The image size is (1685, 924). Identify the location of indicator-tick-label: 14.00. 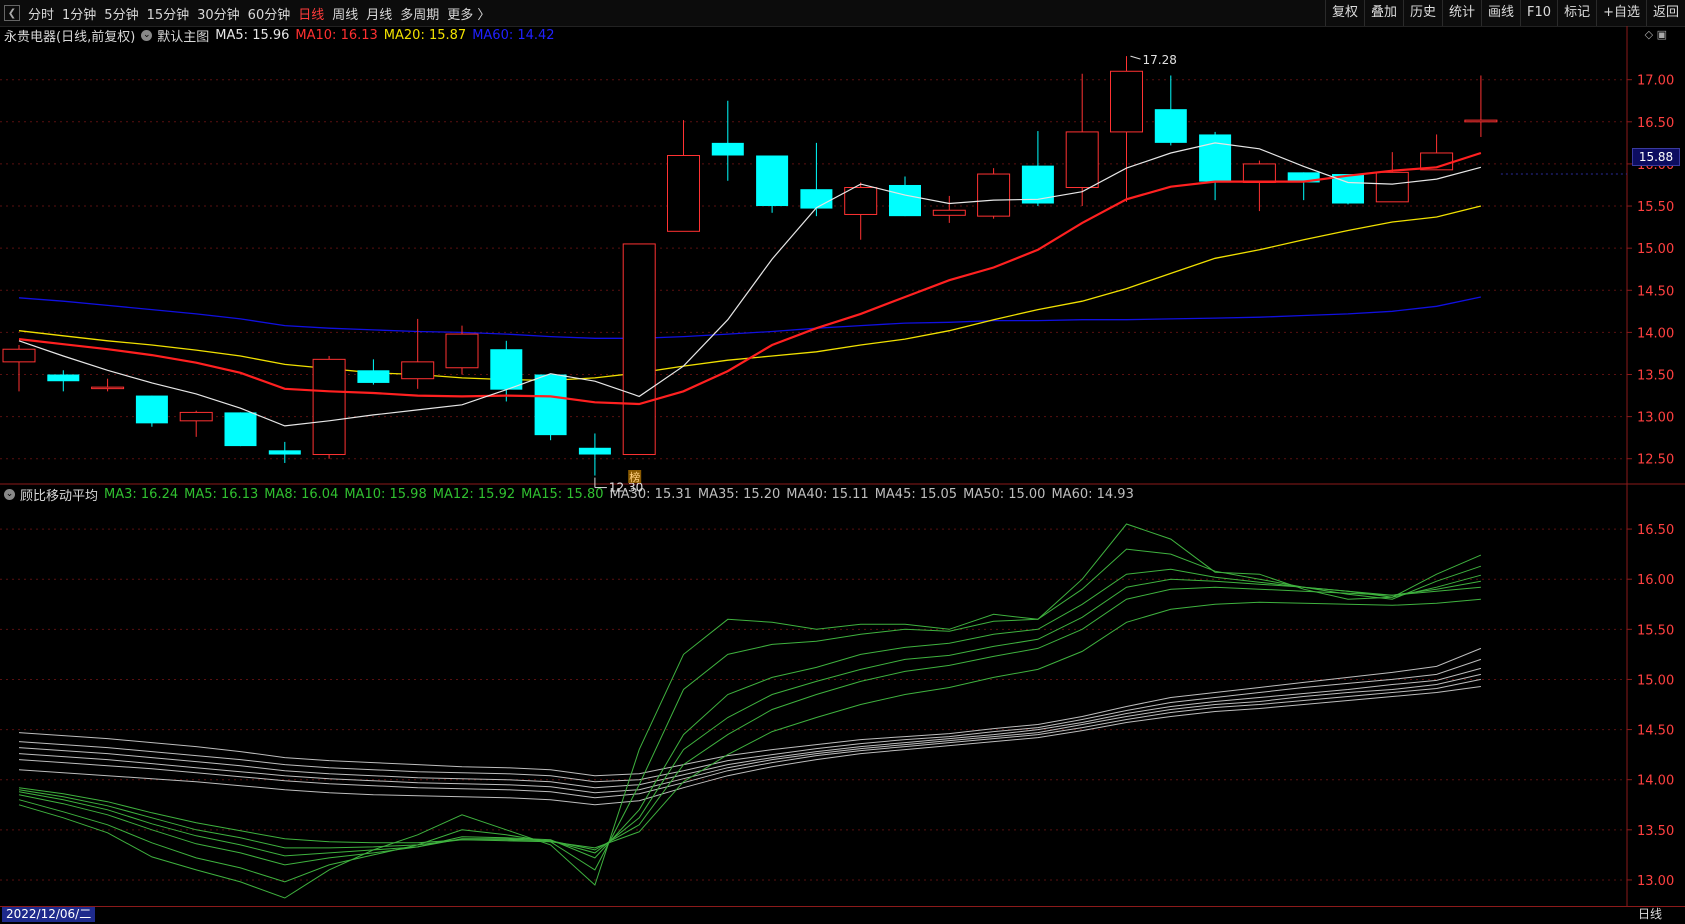
(1655, 781).